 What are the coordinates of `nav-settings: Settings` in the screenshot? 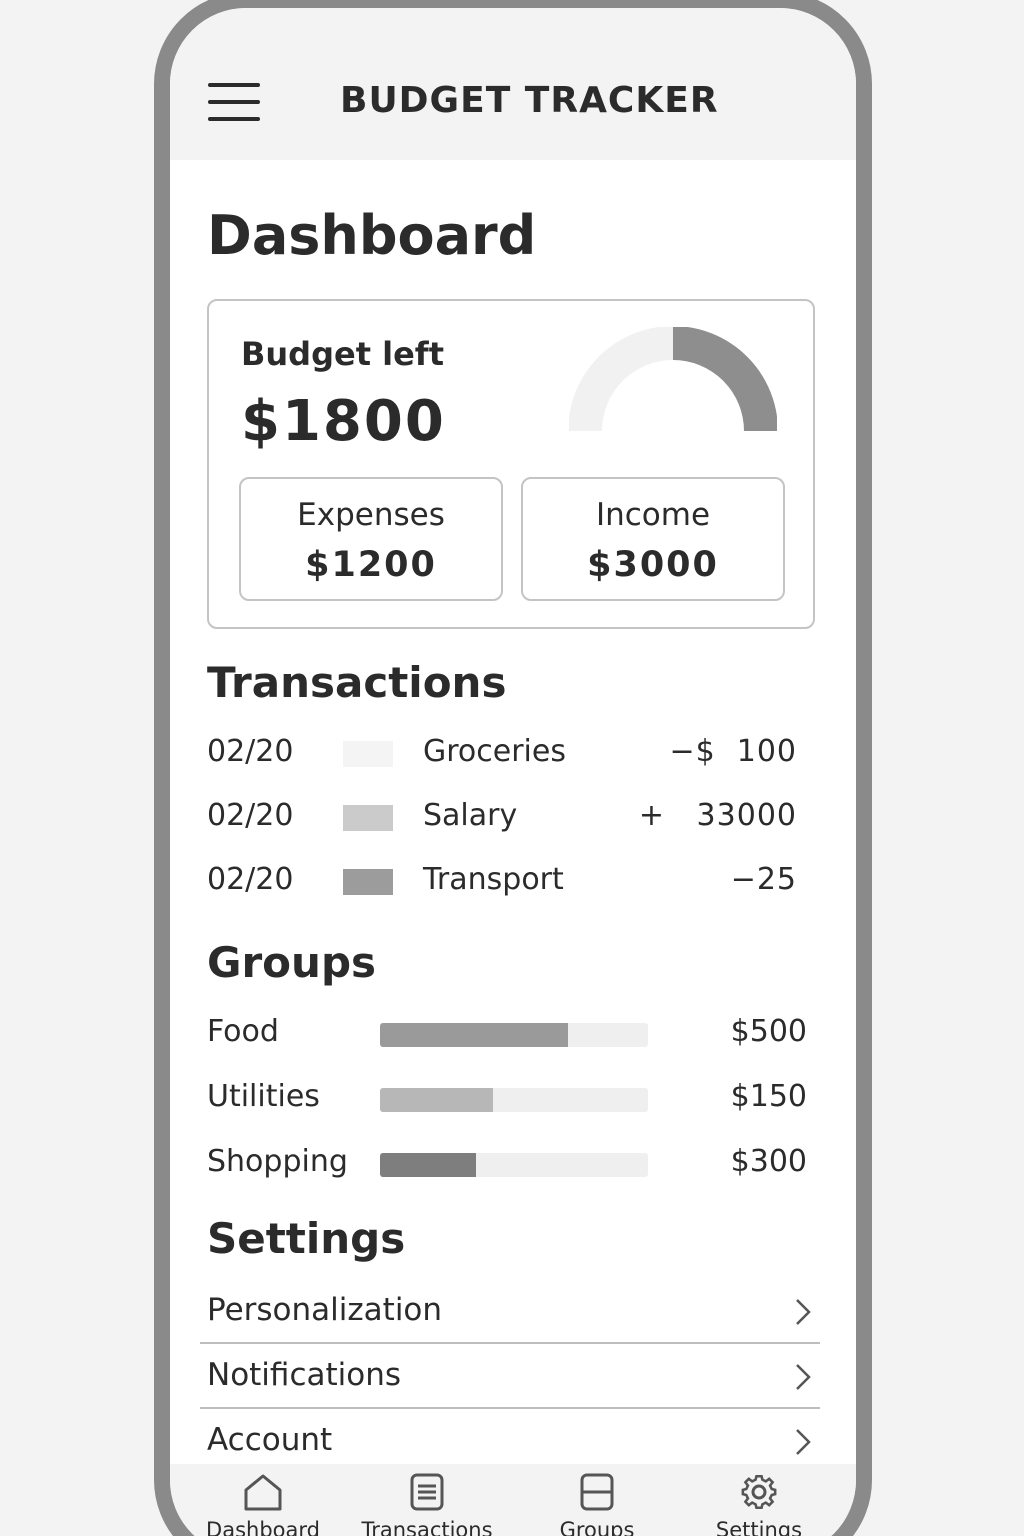 It's located at (759, 1504).